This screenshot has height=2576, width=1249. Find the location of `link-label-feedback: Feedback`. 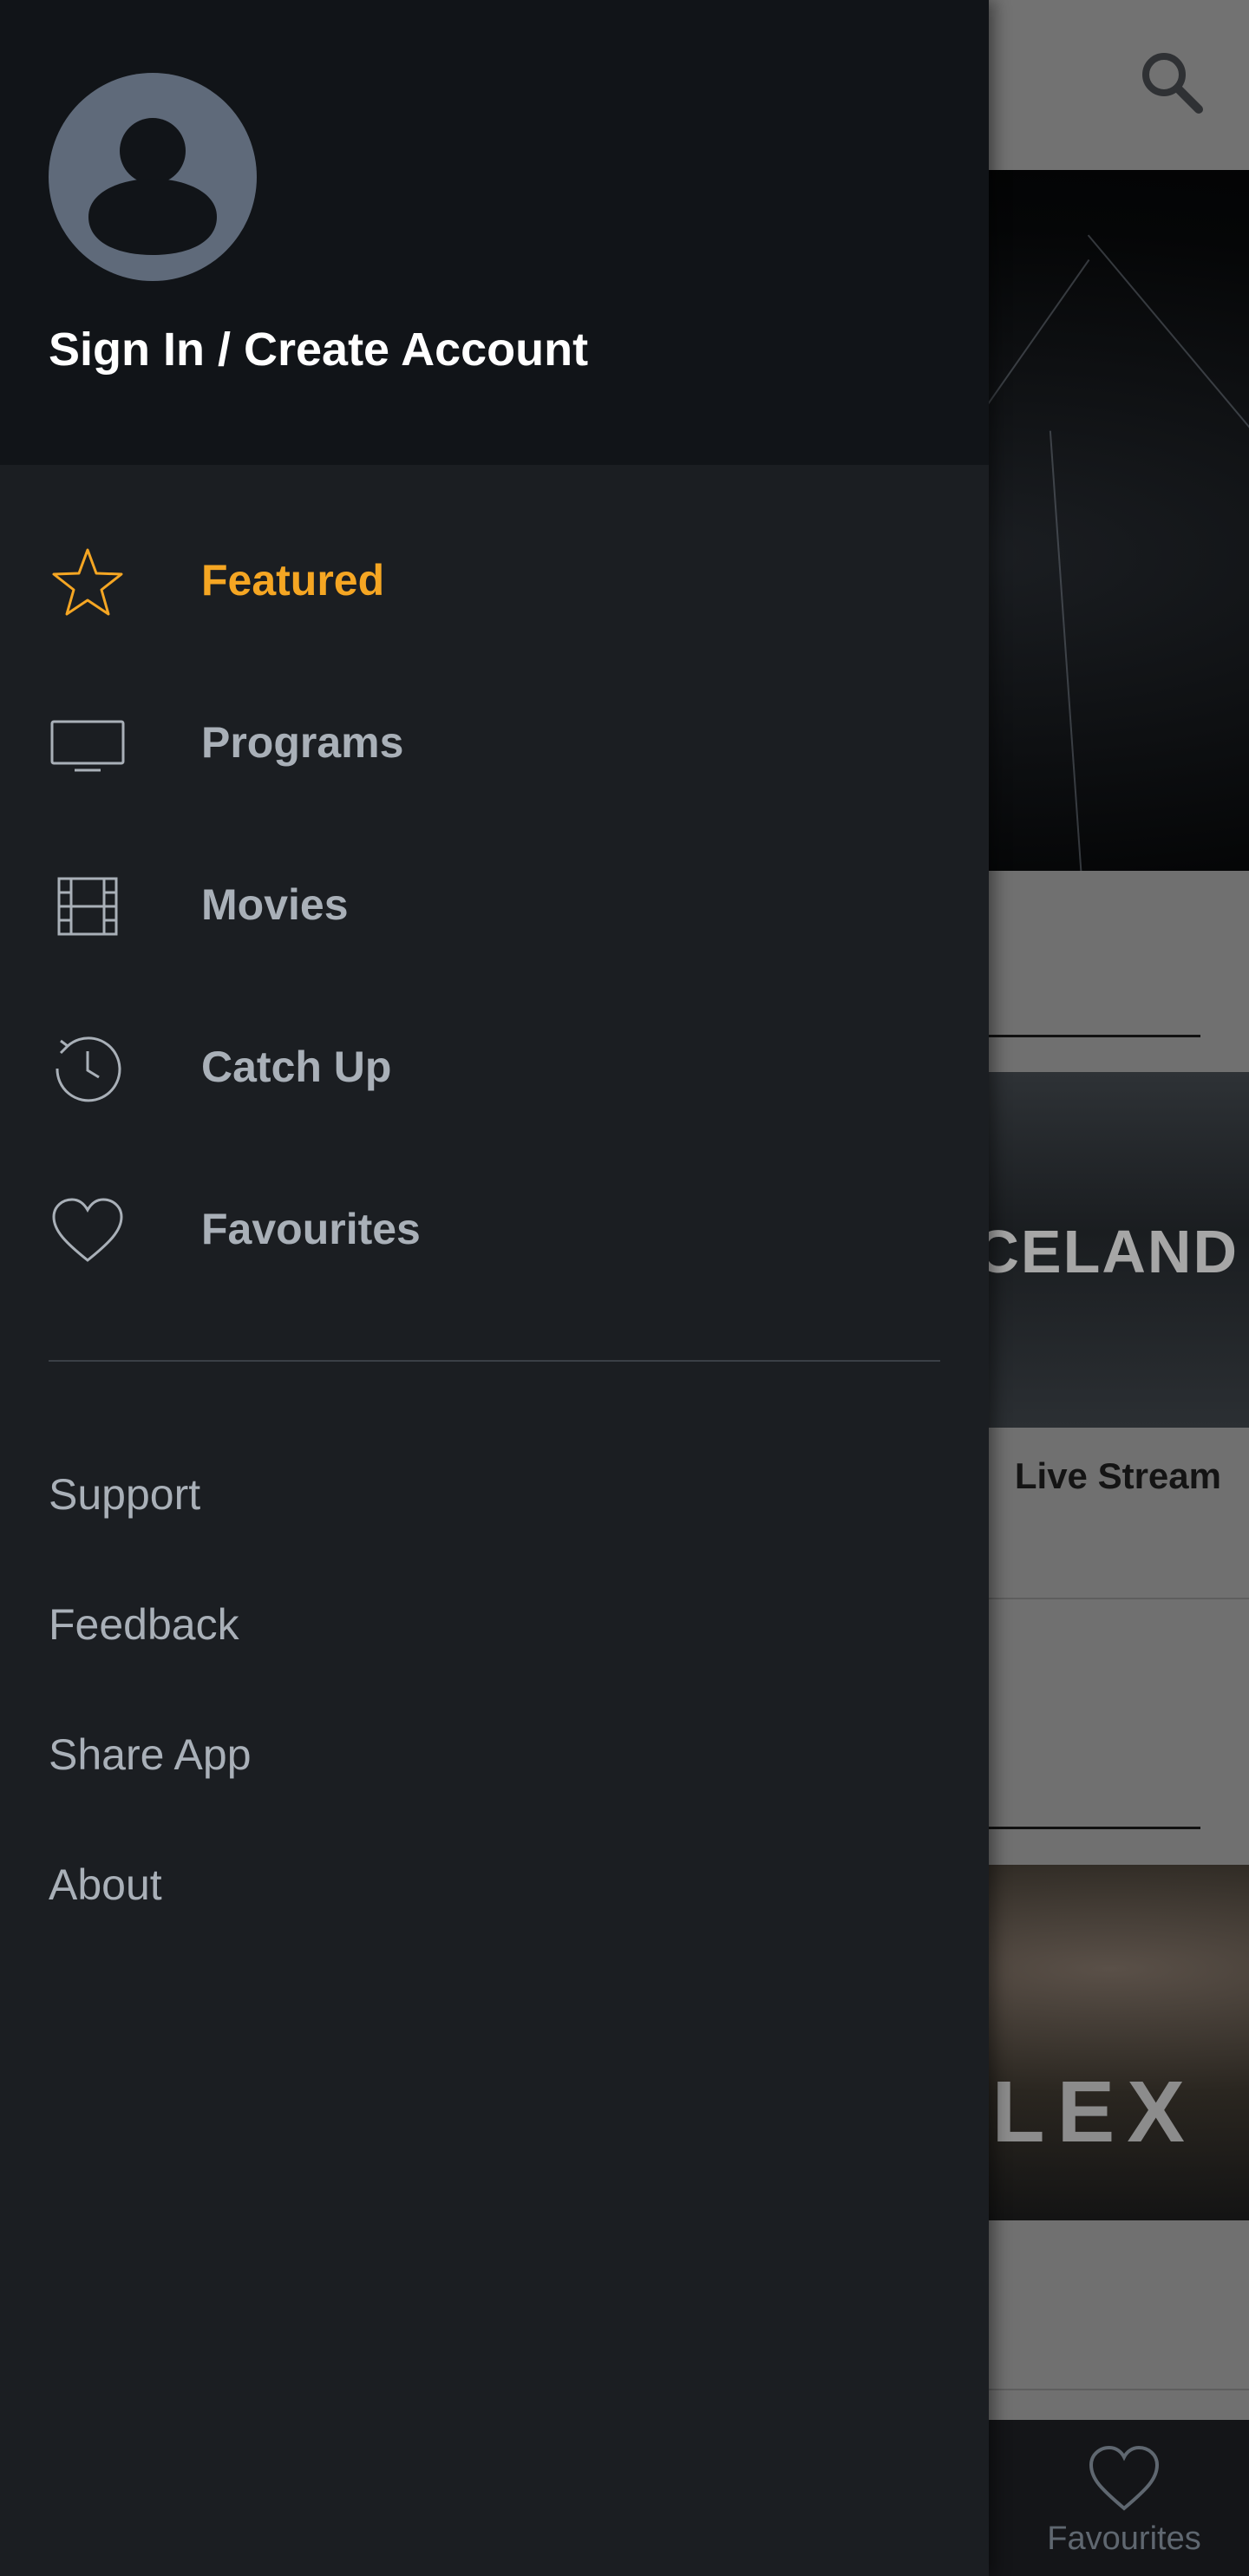

link-label-feedback: Feedback is located at coordinates (144, 1624).